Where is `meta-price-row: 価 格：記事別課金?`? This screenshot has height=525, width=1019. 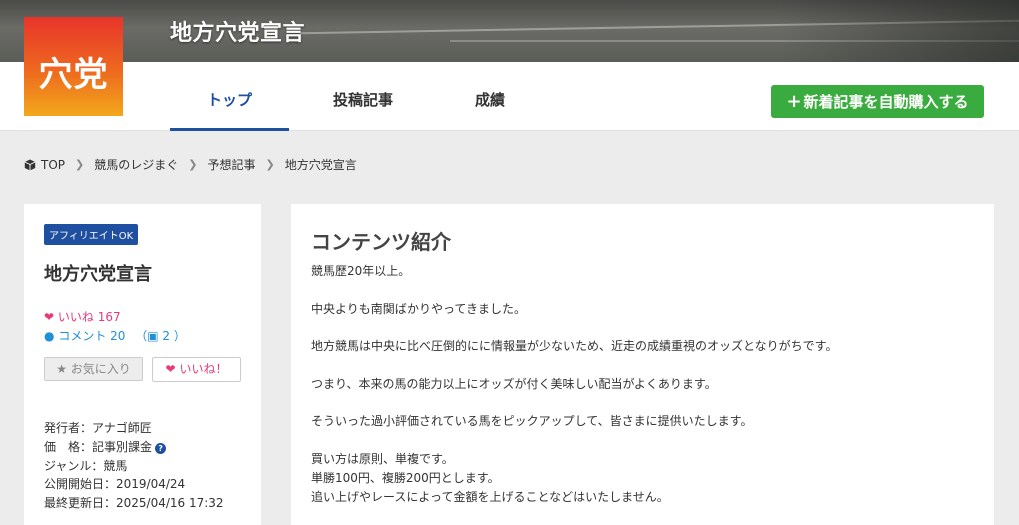 meta-price-row: 価 格：記事別課金? is located at coordinates (134, 447).